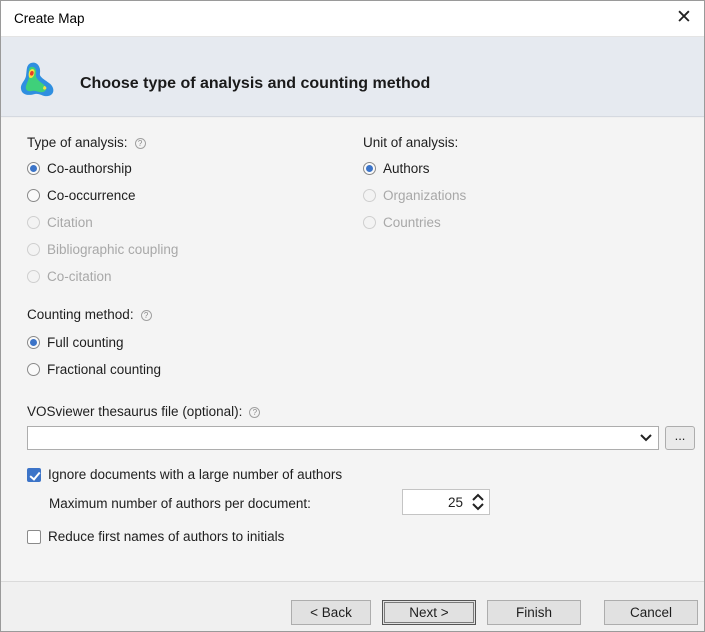  Describe the element at coordinates (135, 411) in the screenshot. I see `thesaurus-label-text: VOSviewer thesaurus file (optional):` at that location.